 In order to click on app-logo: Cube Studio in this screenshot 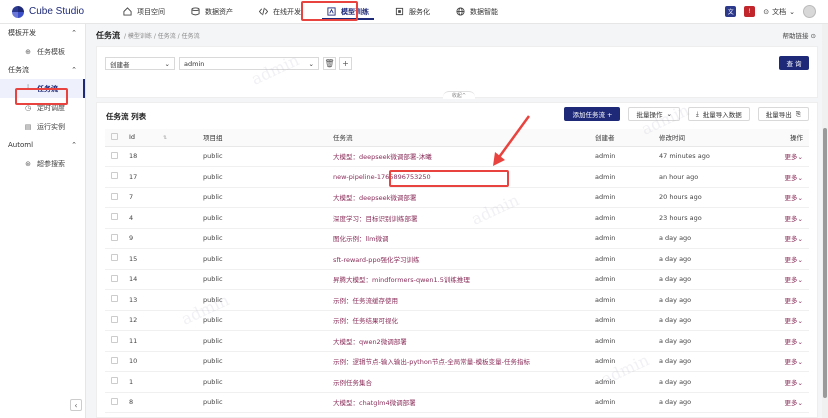, I will do `click(55, 11)`.